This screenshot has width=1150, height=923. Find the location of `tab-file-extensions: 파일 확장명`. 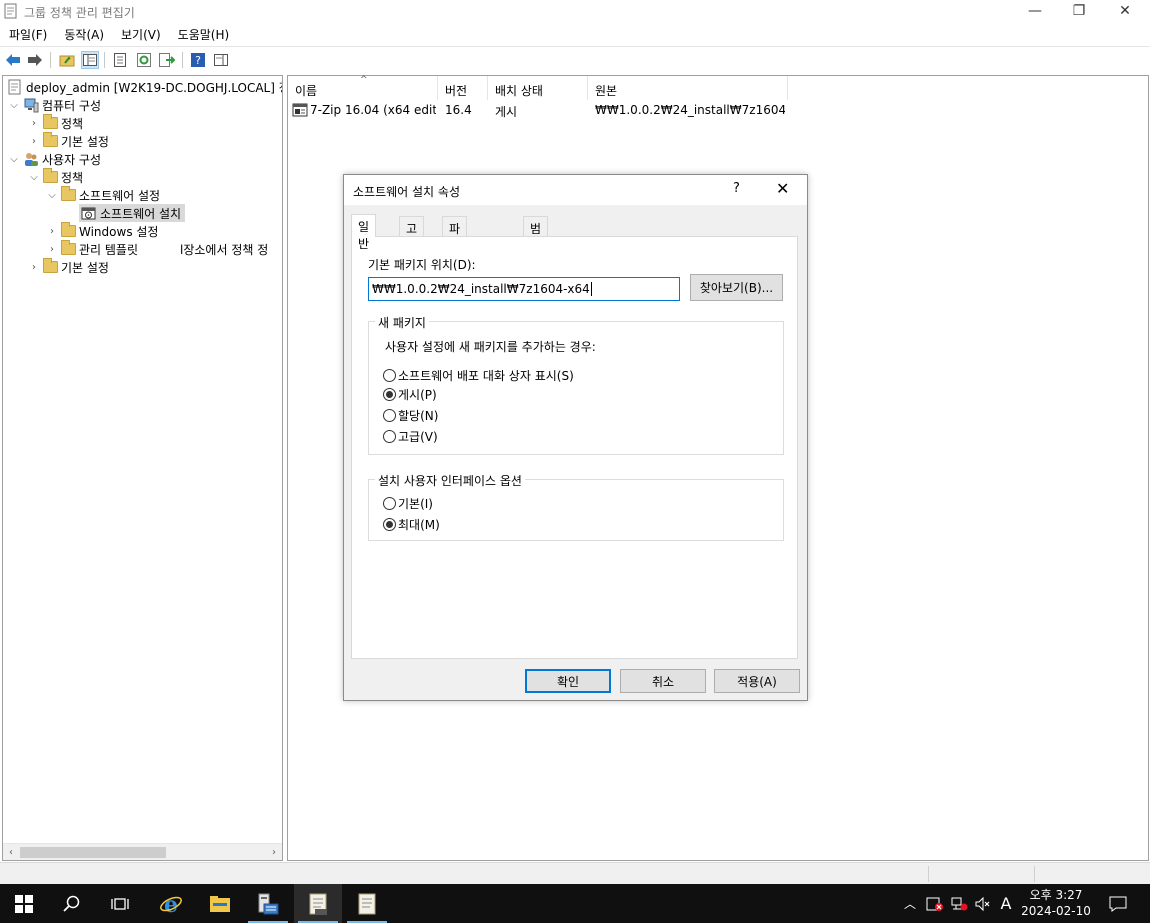

tab-file-extensions: 파일 확장명 is located at coordinates (455, 260).